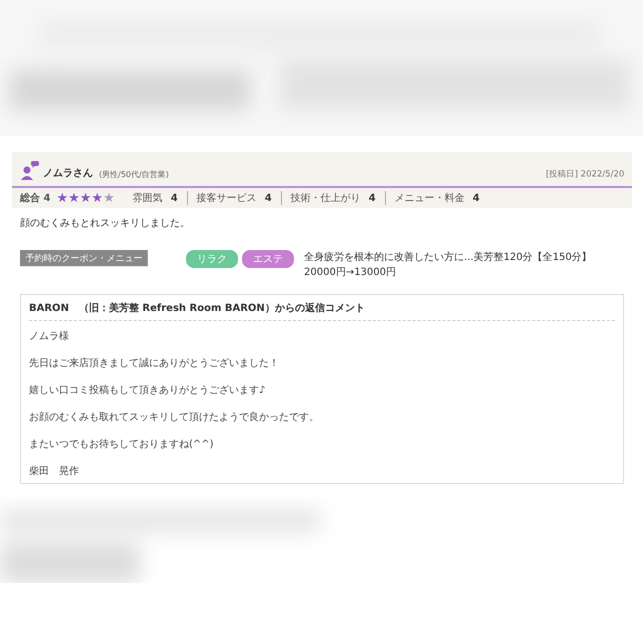  Describe the element at coordinates (322, 310) in the screenshot. I see `reply-title: BARON （旧：美芳整 Refresh Room BARON）からの返信コメント` at that location.